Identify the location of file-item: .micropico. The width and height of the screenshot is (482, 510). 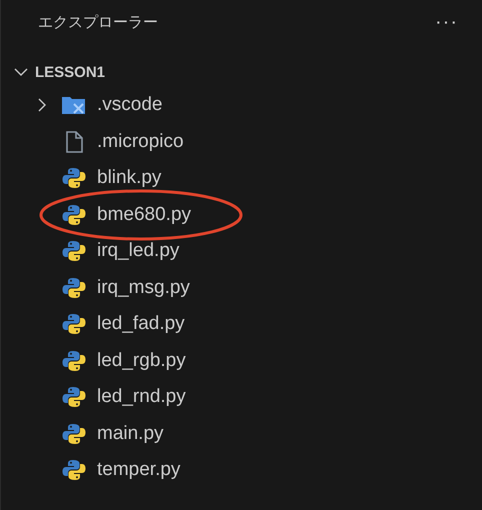
(241, 142).